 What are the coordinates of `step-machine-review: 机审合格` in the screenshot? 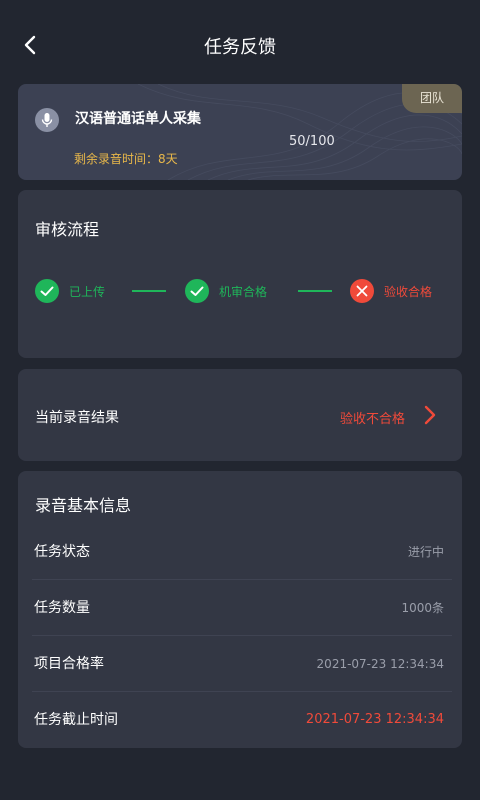 It's located at (226, 291).